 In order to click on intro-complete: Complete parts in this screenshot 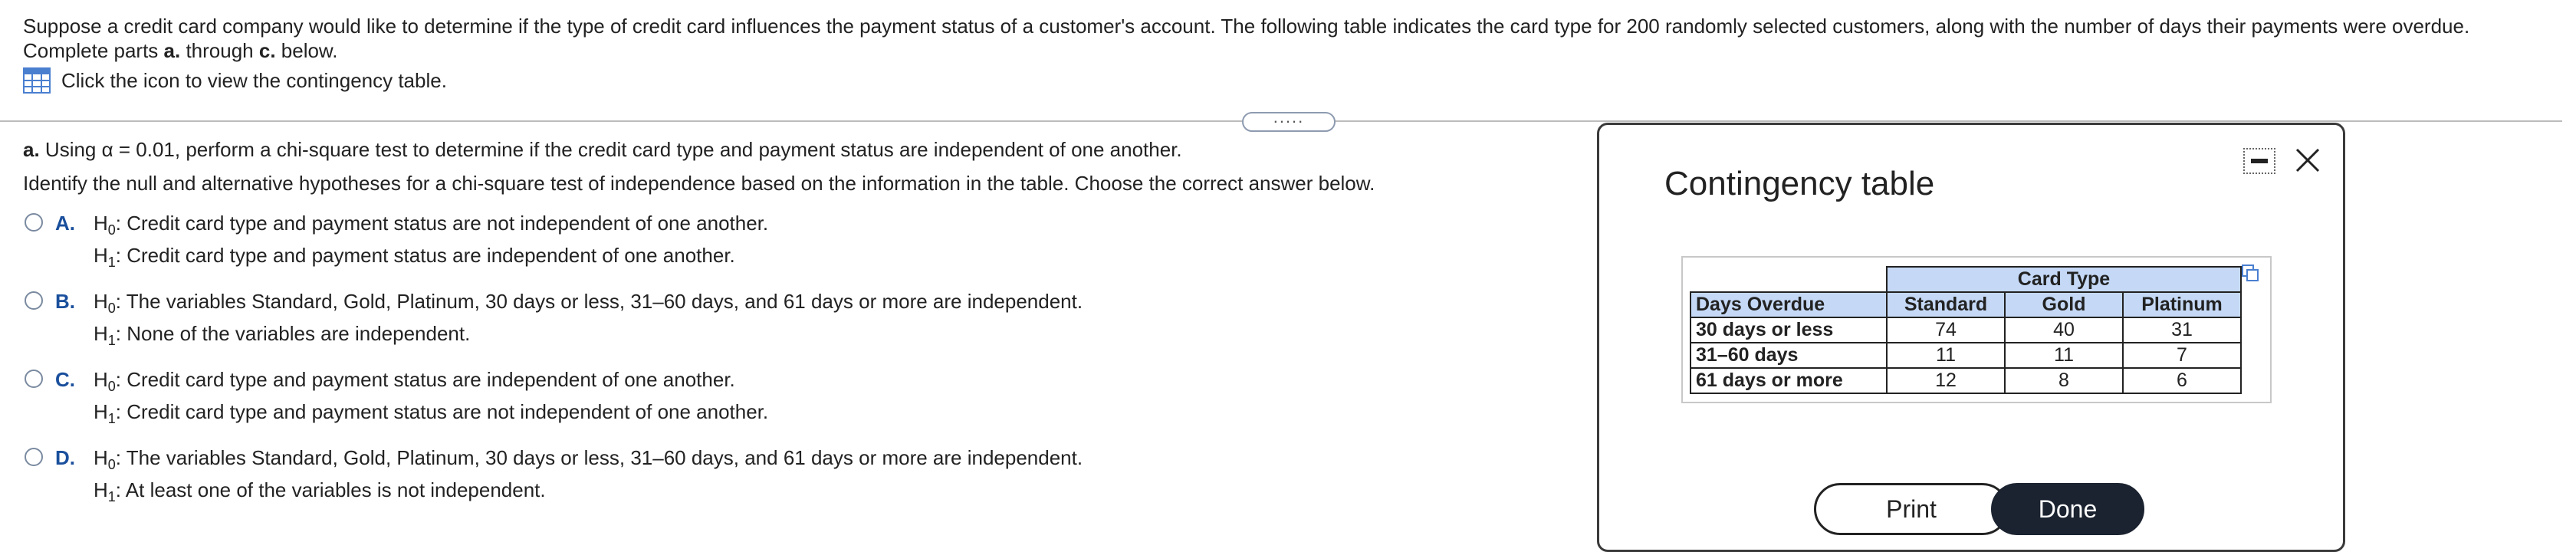, I will do `click(94, 51)`.